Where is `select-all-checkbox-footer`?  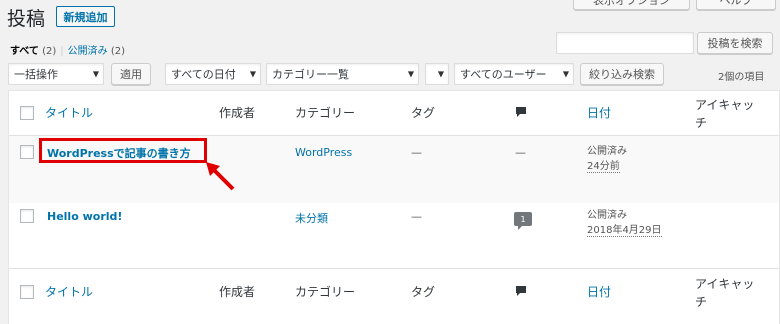 select-all-checkbox-footer is located at coordinates (27, 292).